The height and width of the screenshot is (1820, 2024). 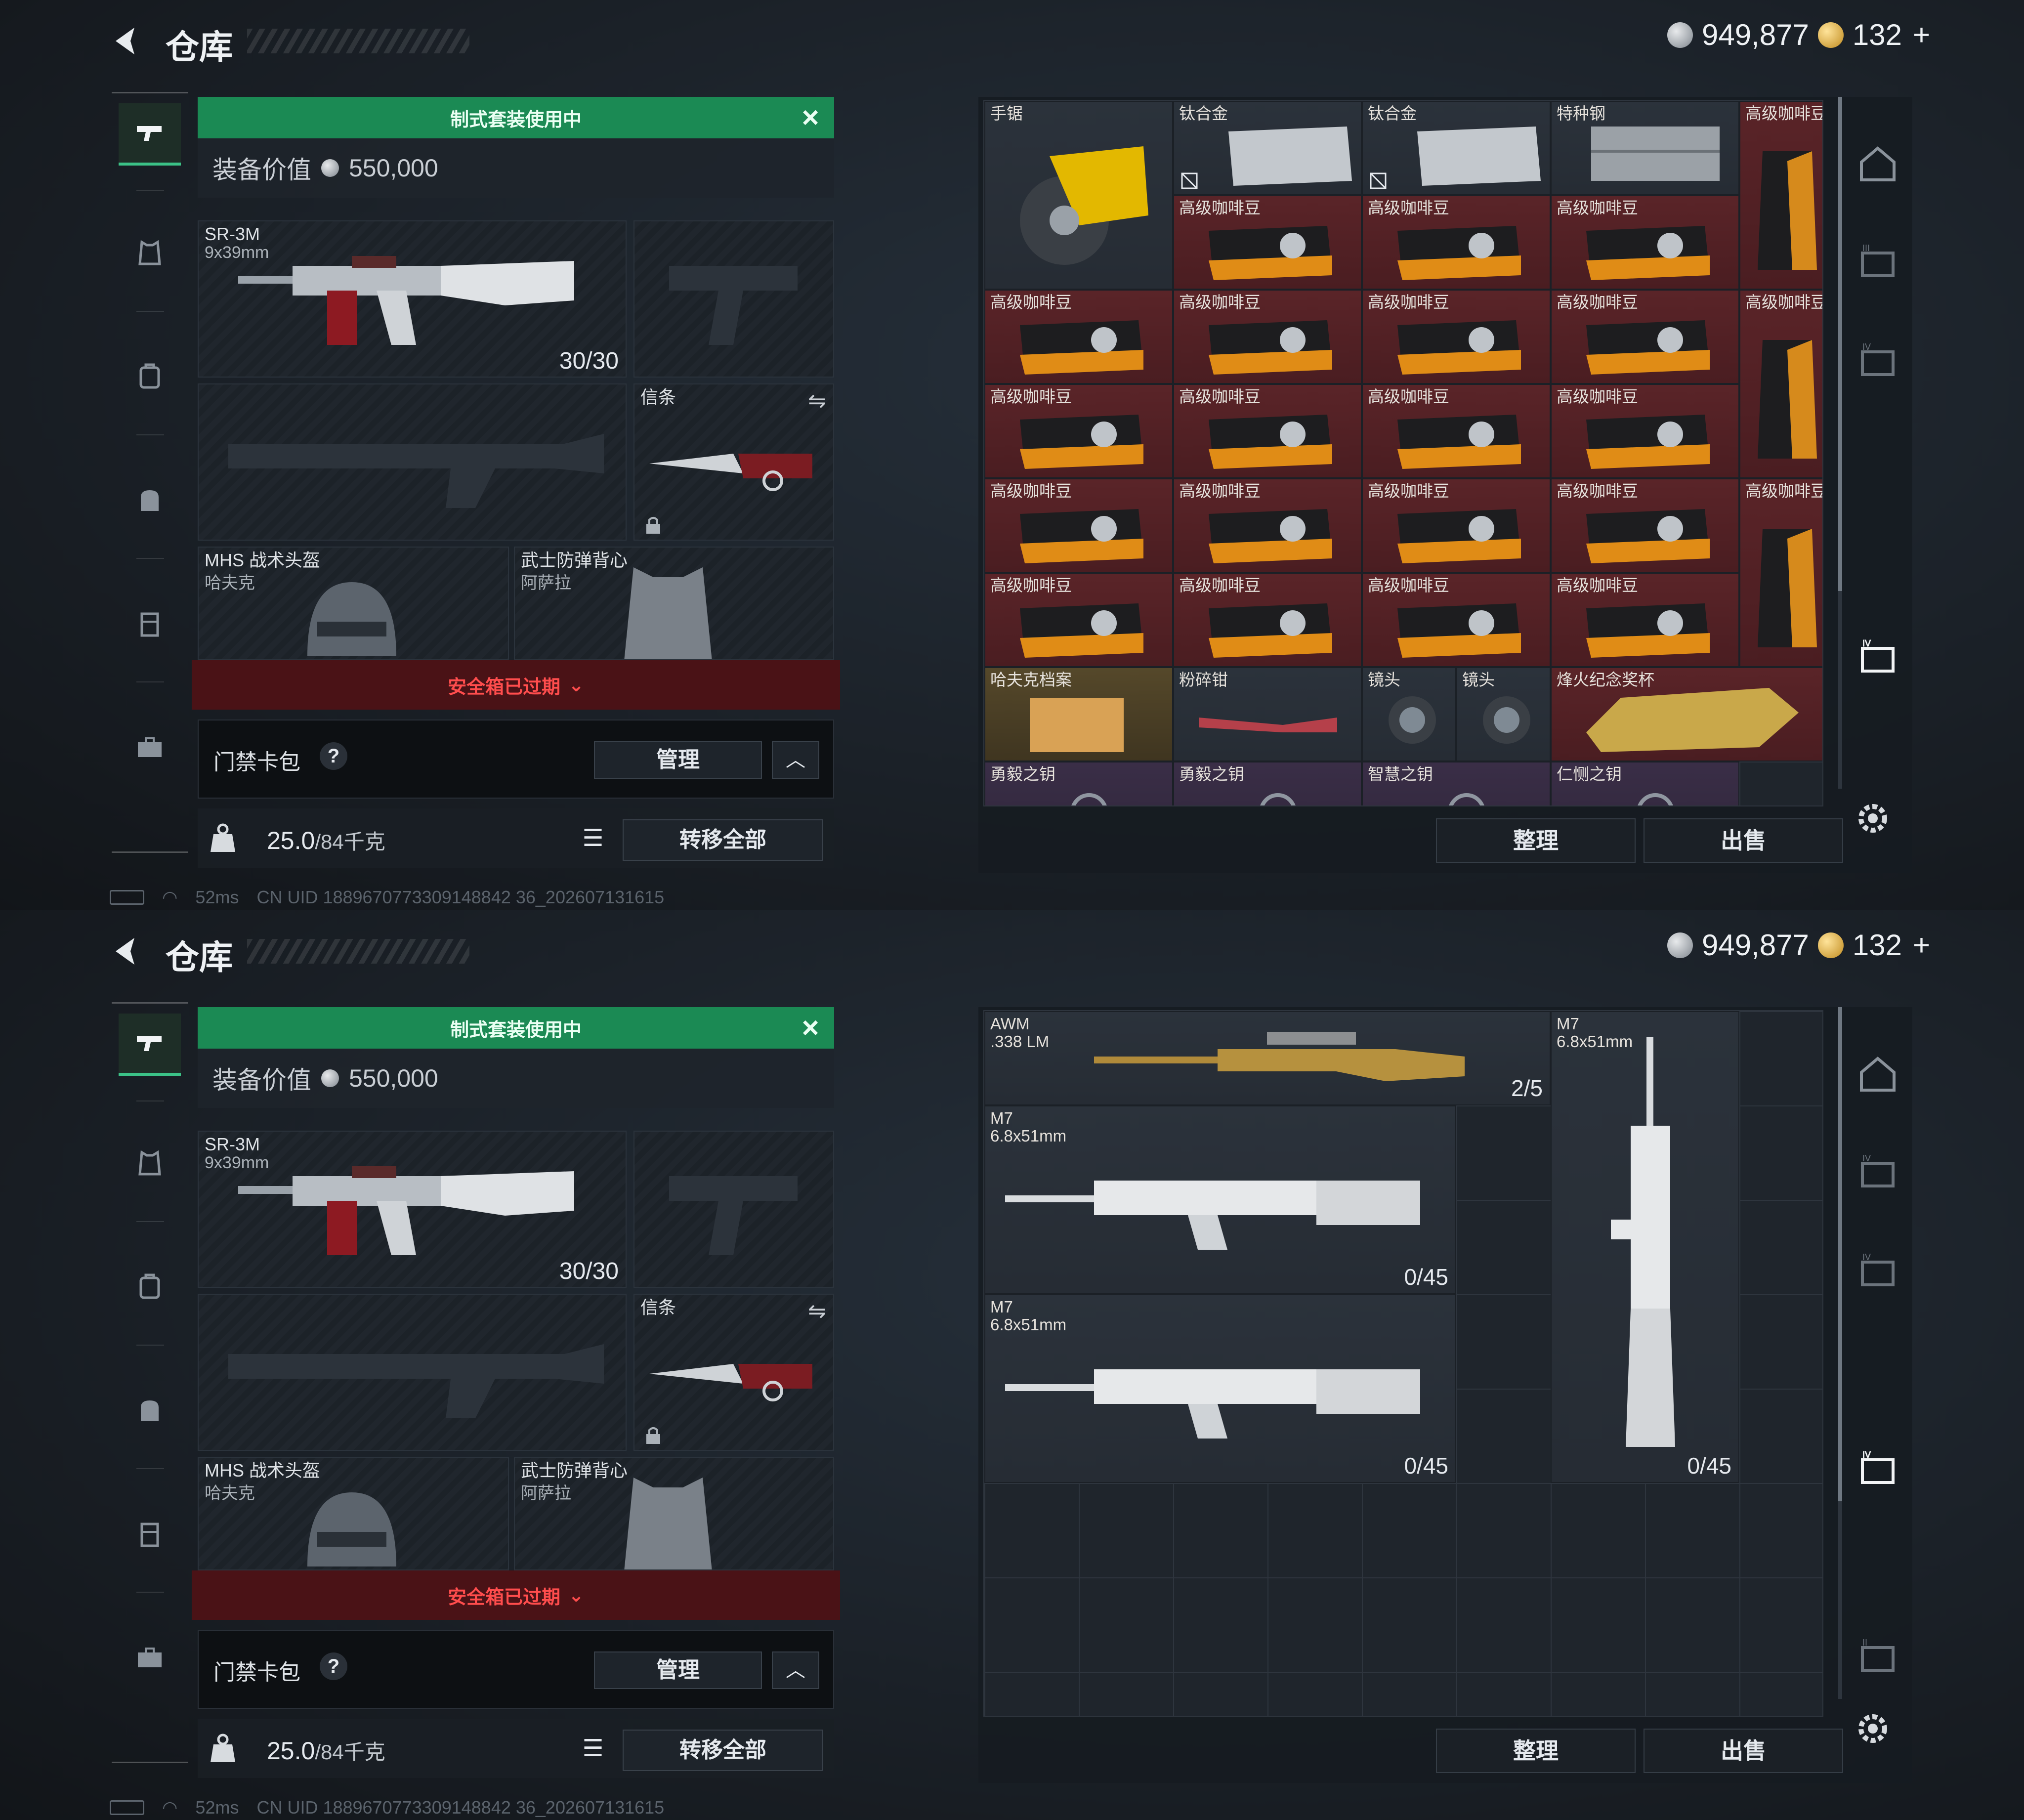 I want to click on item-lens-2: 镜头, so click(x=1503, y=714).